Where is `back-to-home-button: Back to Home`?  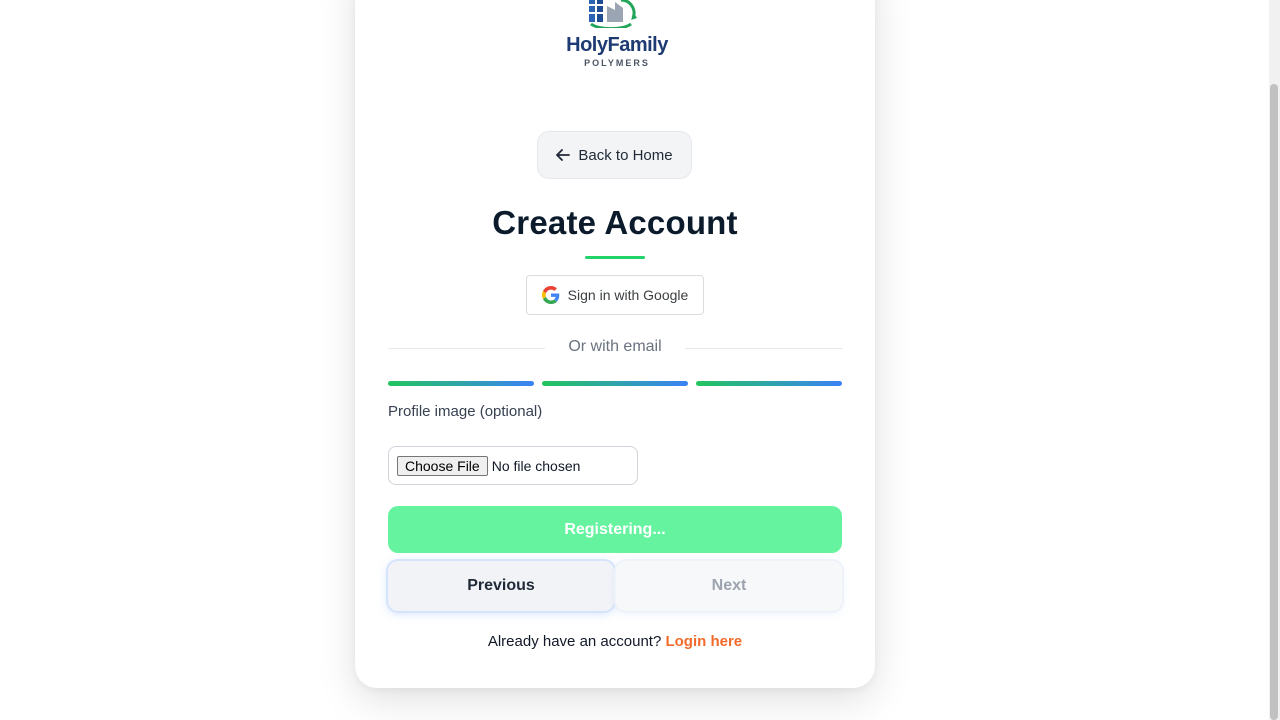 back-to-home-button: Back to Home is located at coordinates (614, 155).